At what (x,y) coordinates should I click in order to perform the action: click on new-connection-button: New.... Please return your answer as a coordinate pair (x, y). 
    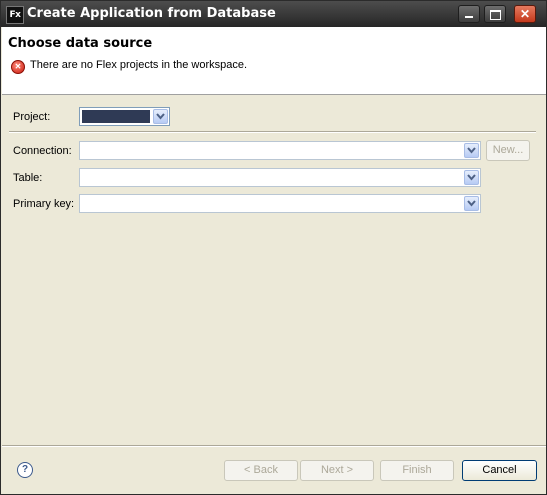
    Looking at the image, I should click on (508, 150).